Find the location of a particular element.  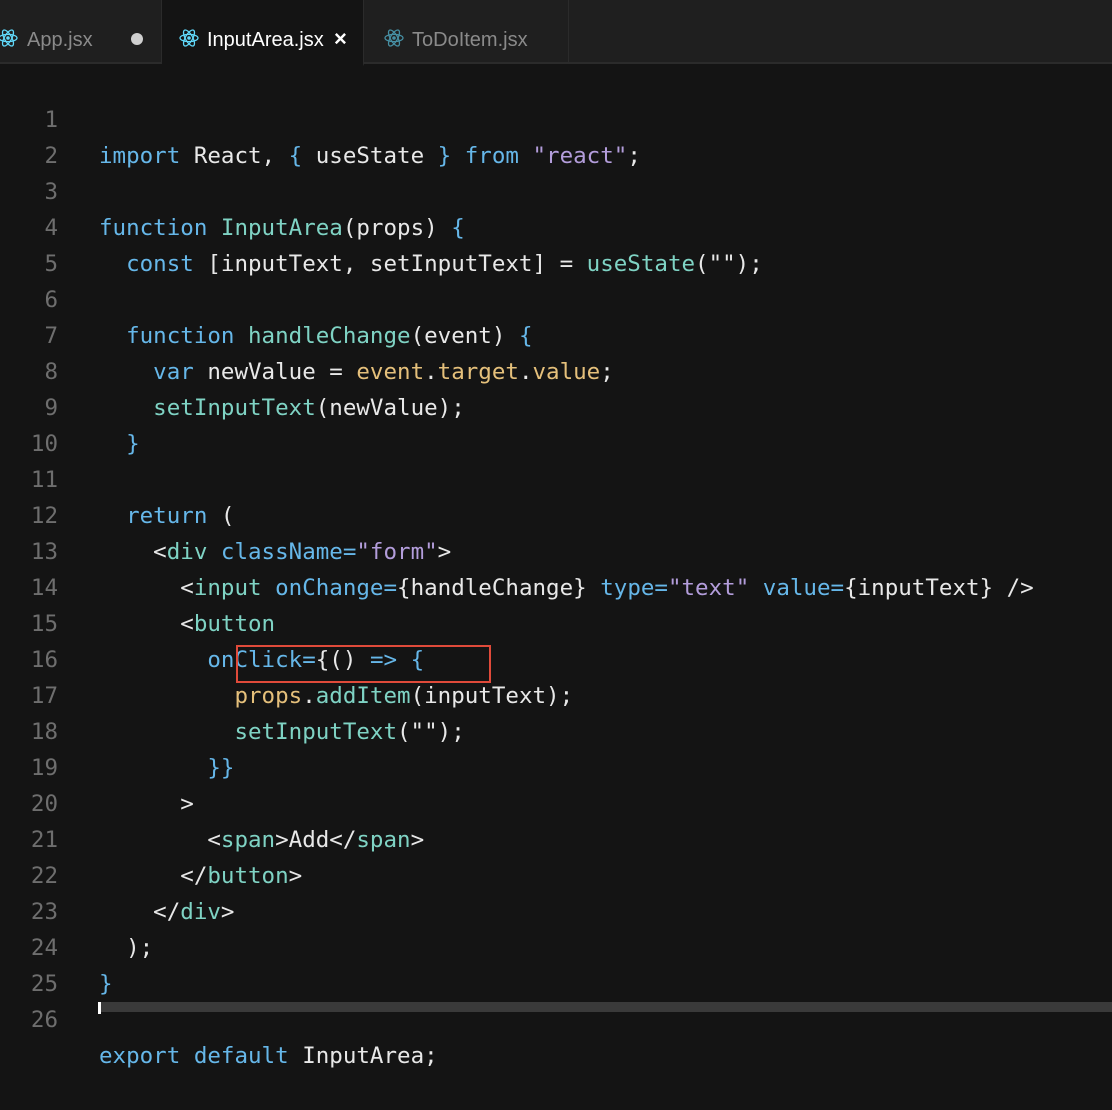

unsaved-dot-icon is located at coordinates (137, 39).